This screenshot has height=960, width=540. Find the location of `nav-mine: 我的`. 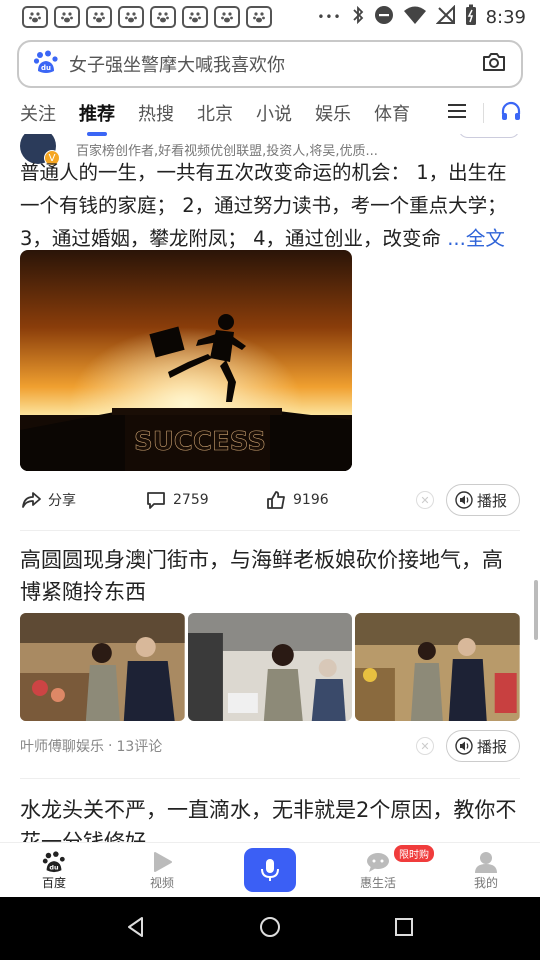

nav-mine: 我的 is located at coordinates (486, 870).